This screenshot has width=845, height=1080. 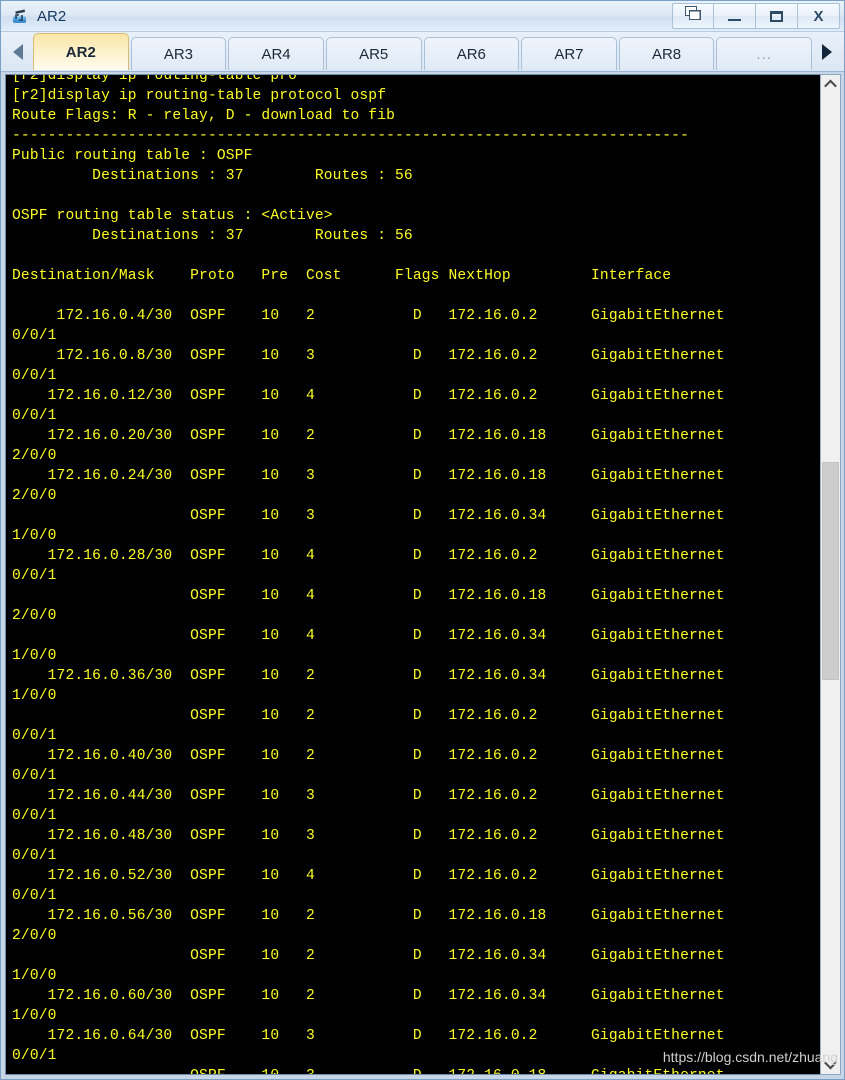 I want to click on tab-ar2: AR2, so click(x=81, y=51).